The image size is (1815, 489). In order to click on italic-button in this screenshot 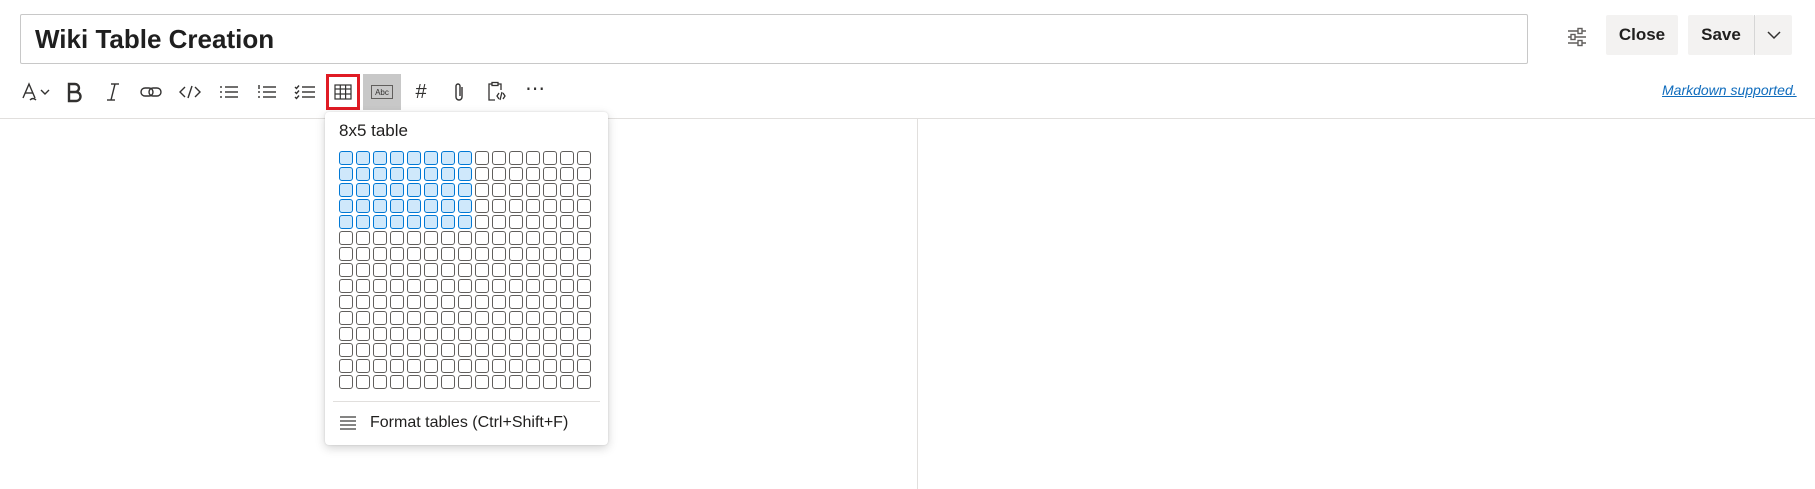, I will do `click(113, 92)`.